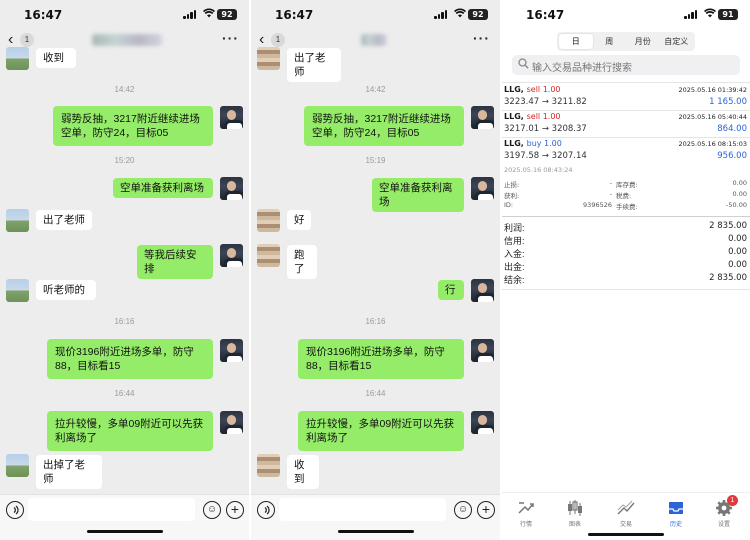  I want to click on message-bubble: 等我后续安排, so click(175, 262).